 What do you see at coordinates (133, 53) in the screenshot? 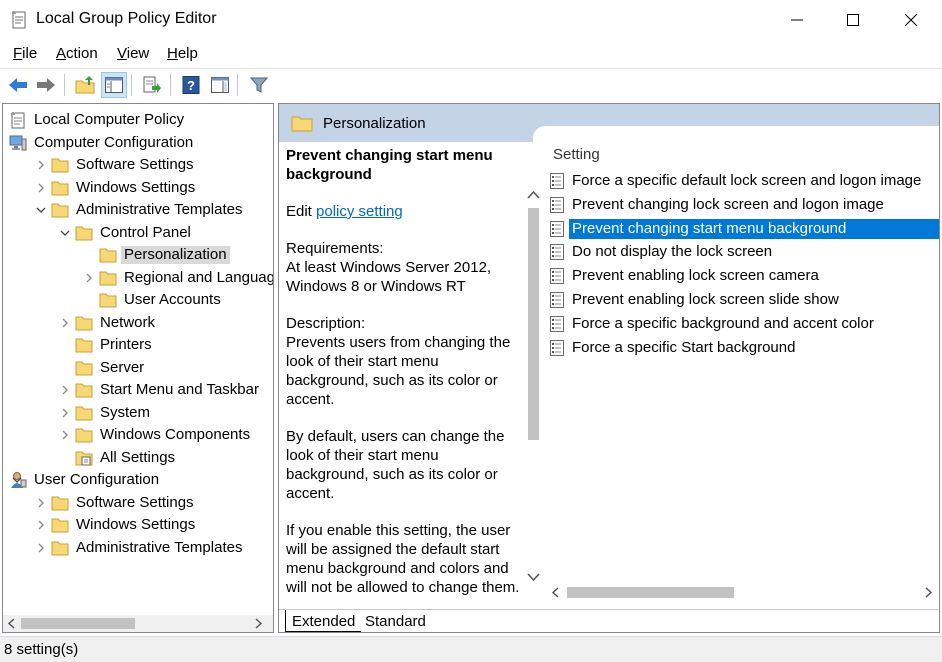
I see `menu-view: View` at bounding box center [133, 53].